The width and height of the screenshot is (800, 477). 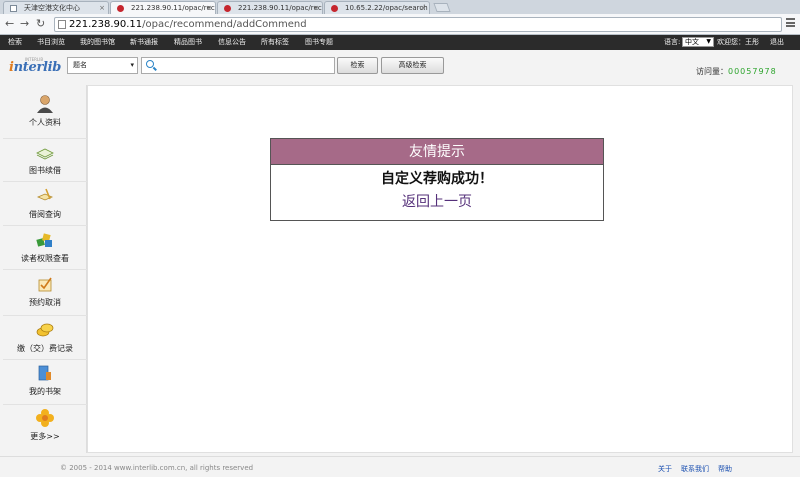 What do you see at coordinates (102, 65) in the screenshot?
I see `search-field-select: 题名 ▾` at bounding box center [102, 65].